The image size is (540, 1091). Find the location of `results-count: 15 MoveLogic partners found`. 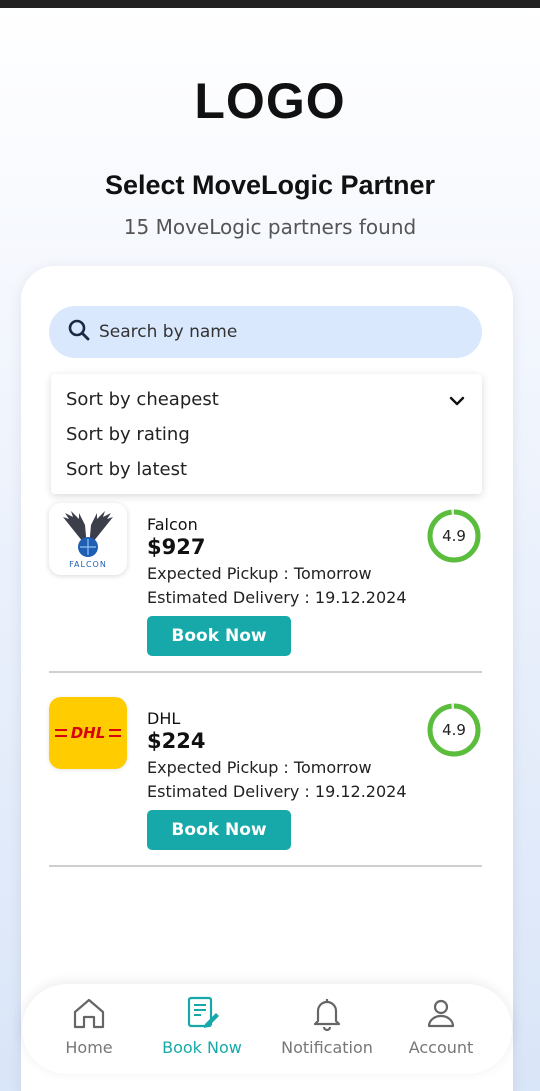

results-count: 15 MoveLogic partners found is located at coordinates (270, 227).